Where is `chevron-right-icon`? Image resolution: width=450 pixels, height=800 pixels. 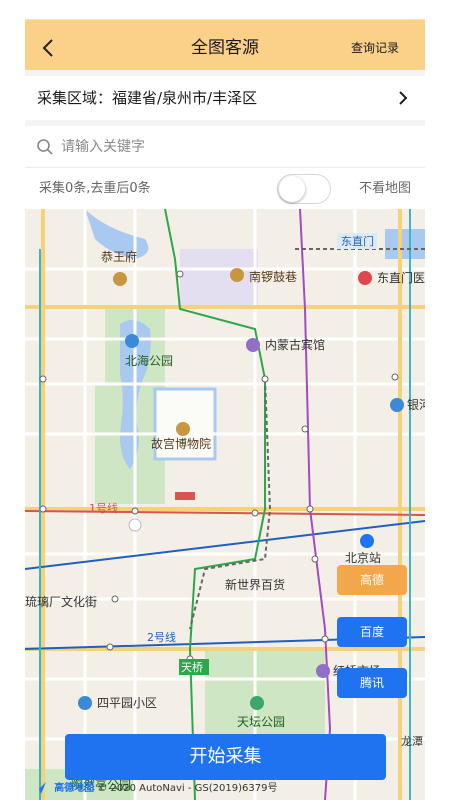
chevron-right-icon is located at coordinates (403, 98).